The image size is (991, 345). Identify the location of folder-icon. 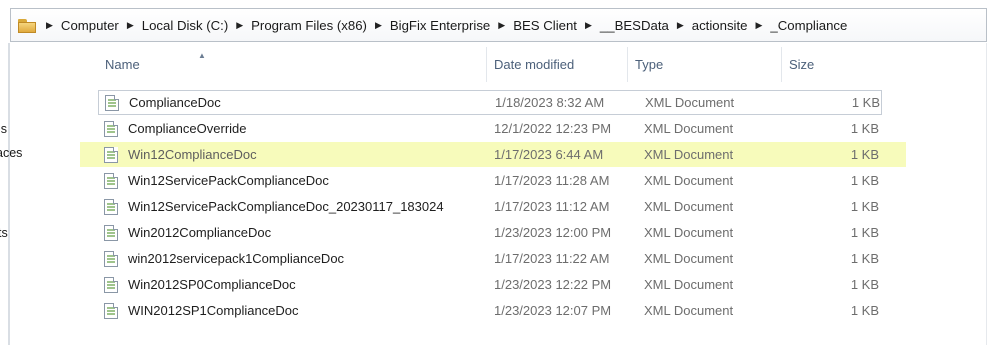
(28, 25).